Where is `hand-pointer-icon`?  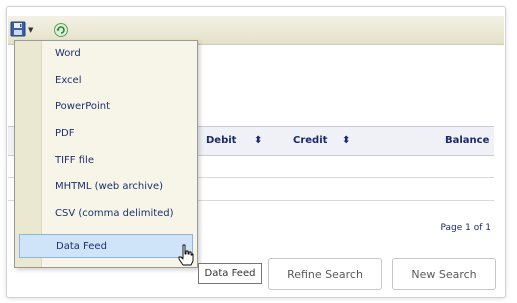
hand-pointer-icon is located at coordinates (186, 256).